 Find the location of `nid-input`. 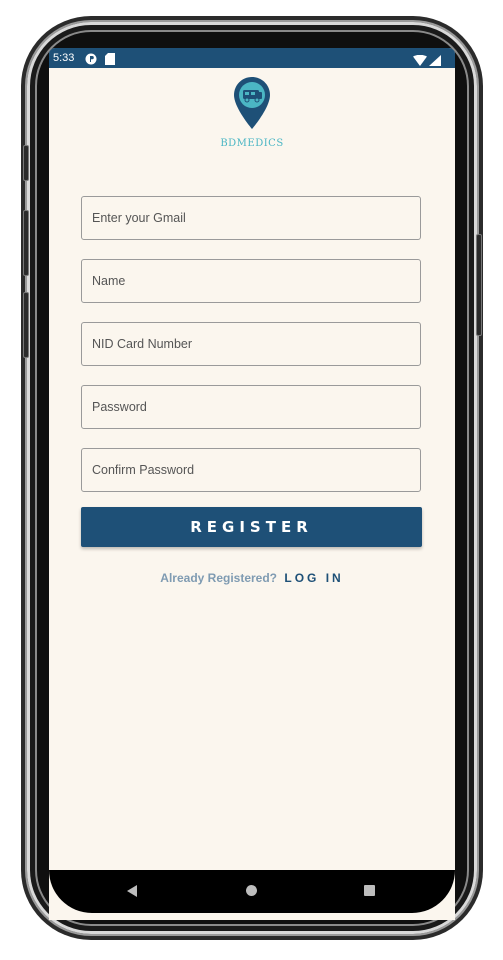

nid-input is located at coordinates (251, 344).